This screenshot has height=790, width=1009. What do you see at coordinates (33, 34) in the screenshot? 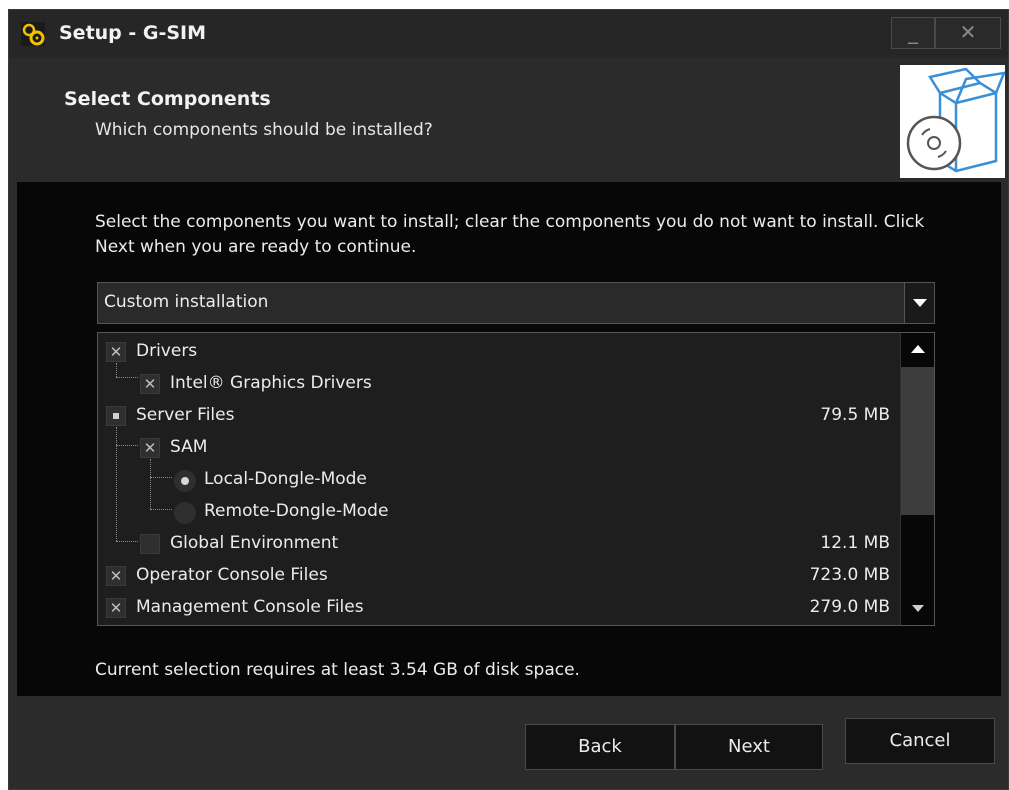
I see `gears-app-icon` at bounding box center [33, 34].